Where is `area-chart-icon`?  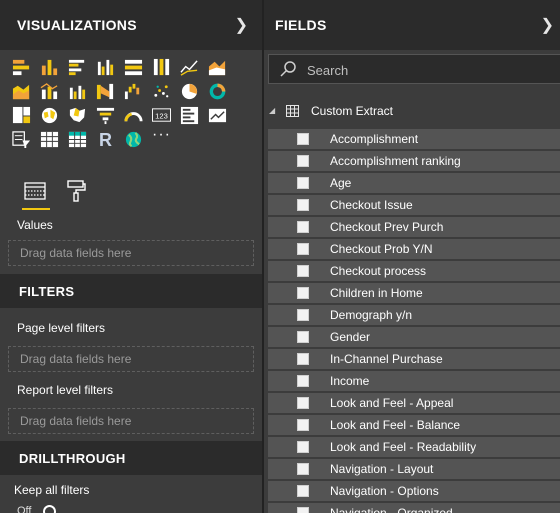 area-chart-icon is located at coordinates (217, 67).